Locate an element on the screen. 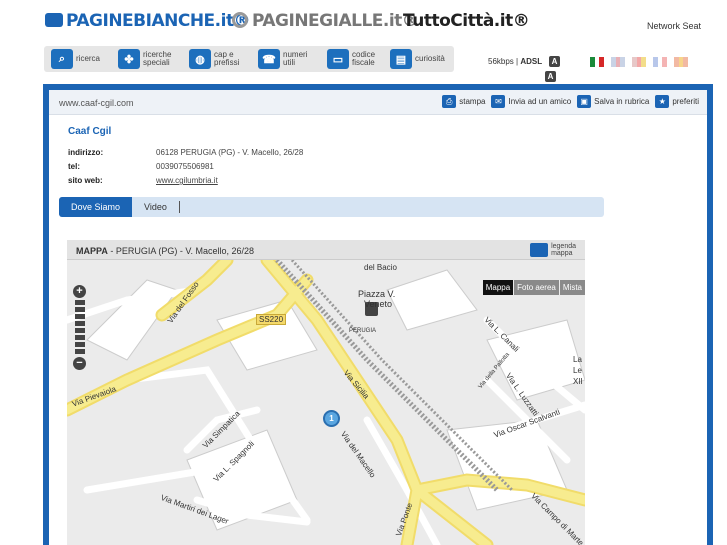 This screenshot has height=545, width=727. card-icon: ▭ is located at coordinates (338, 59).